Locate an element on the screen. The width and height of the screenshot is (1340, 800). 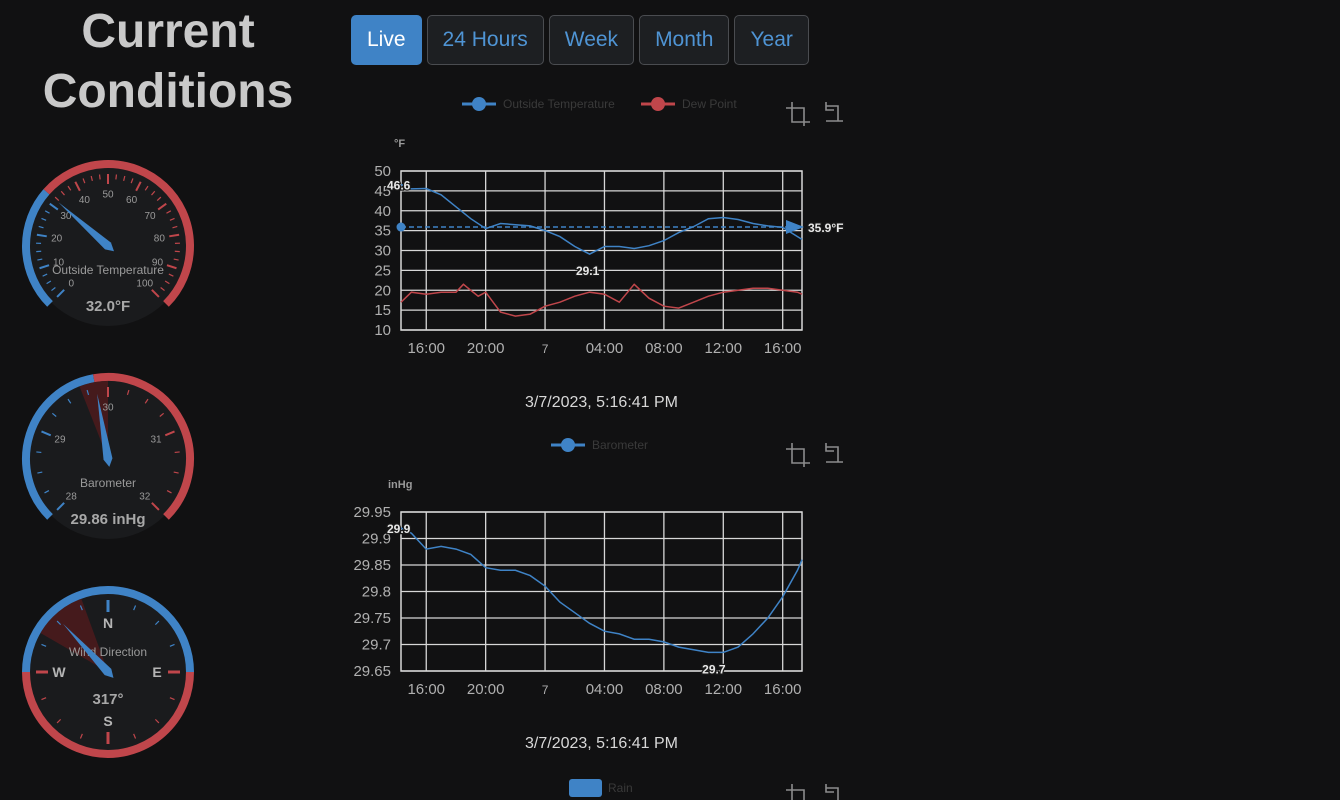
compass-cardinal: E is located at coordinates (156, 672).